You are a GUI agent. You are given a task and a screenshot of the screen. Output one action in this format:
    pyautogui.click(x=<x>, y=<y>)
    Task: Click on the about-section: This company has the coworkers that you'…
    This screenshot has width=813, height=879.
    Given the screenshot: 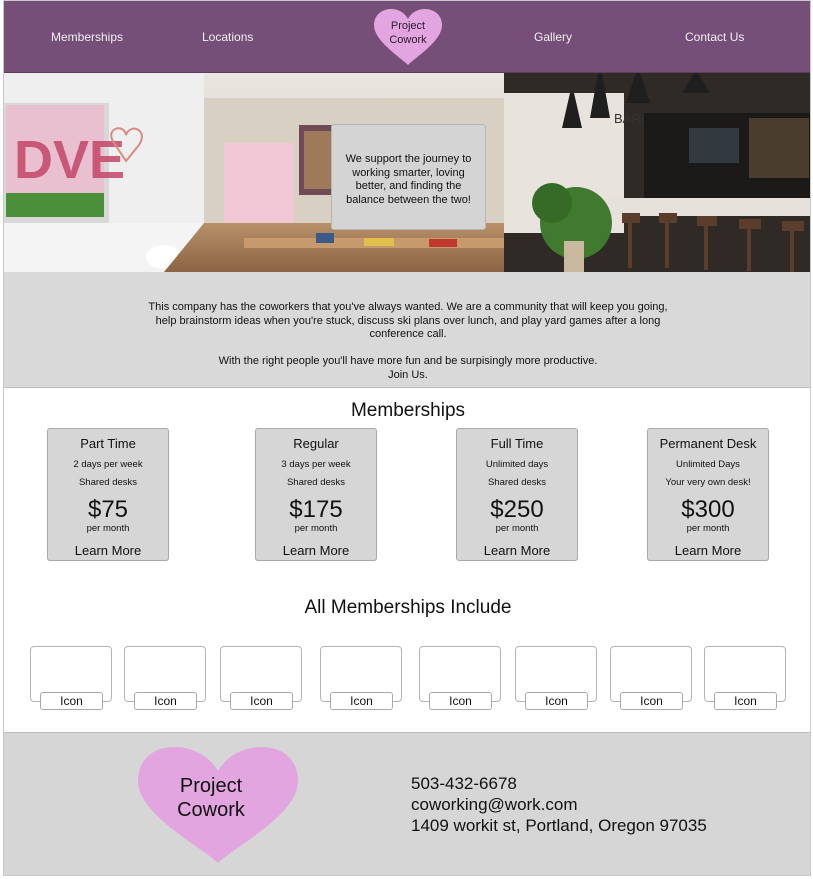 What is the action you would take?
    pyautogui.click(x=407, y=330)
    